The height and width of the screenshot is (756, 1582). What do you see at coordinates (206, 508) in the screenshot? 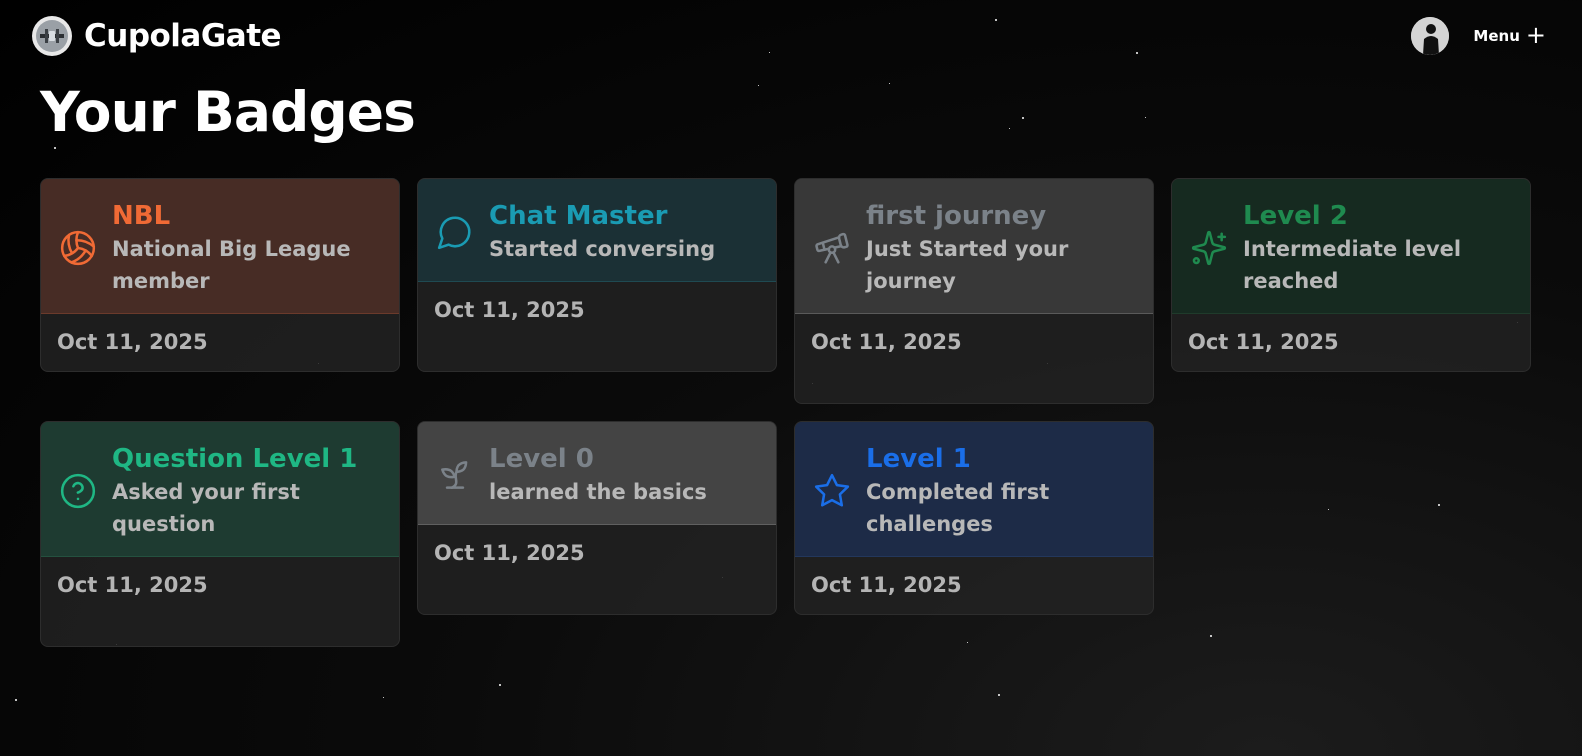
I see `badge-description: Asked your first question` at bounding box center [206, 508].